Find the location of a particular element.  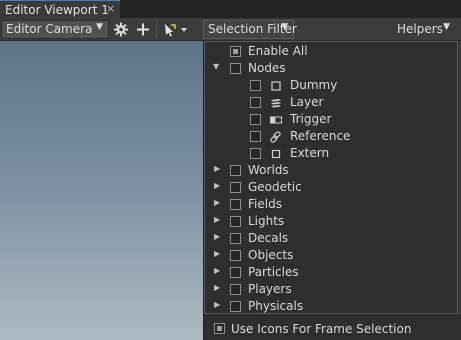

particles-checkbox is located at coordinates (235, 272).